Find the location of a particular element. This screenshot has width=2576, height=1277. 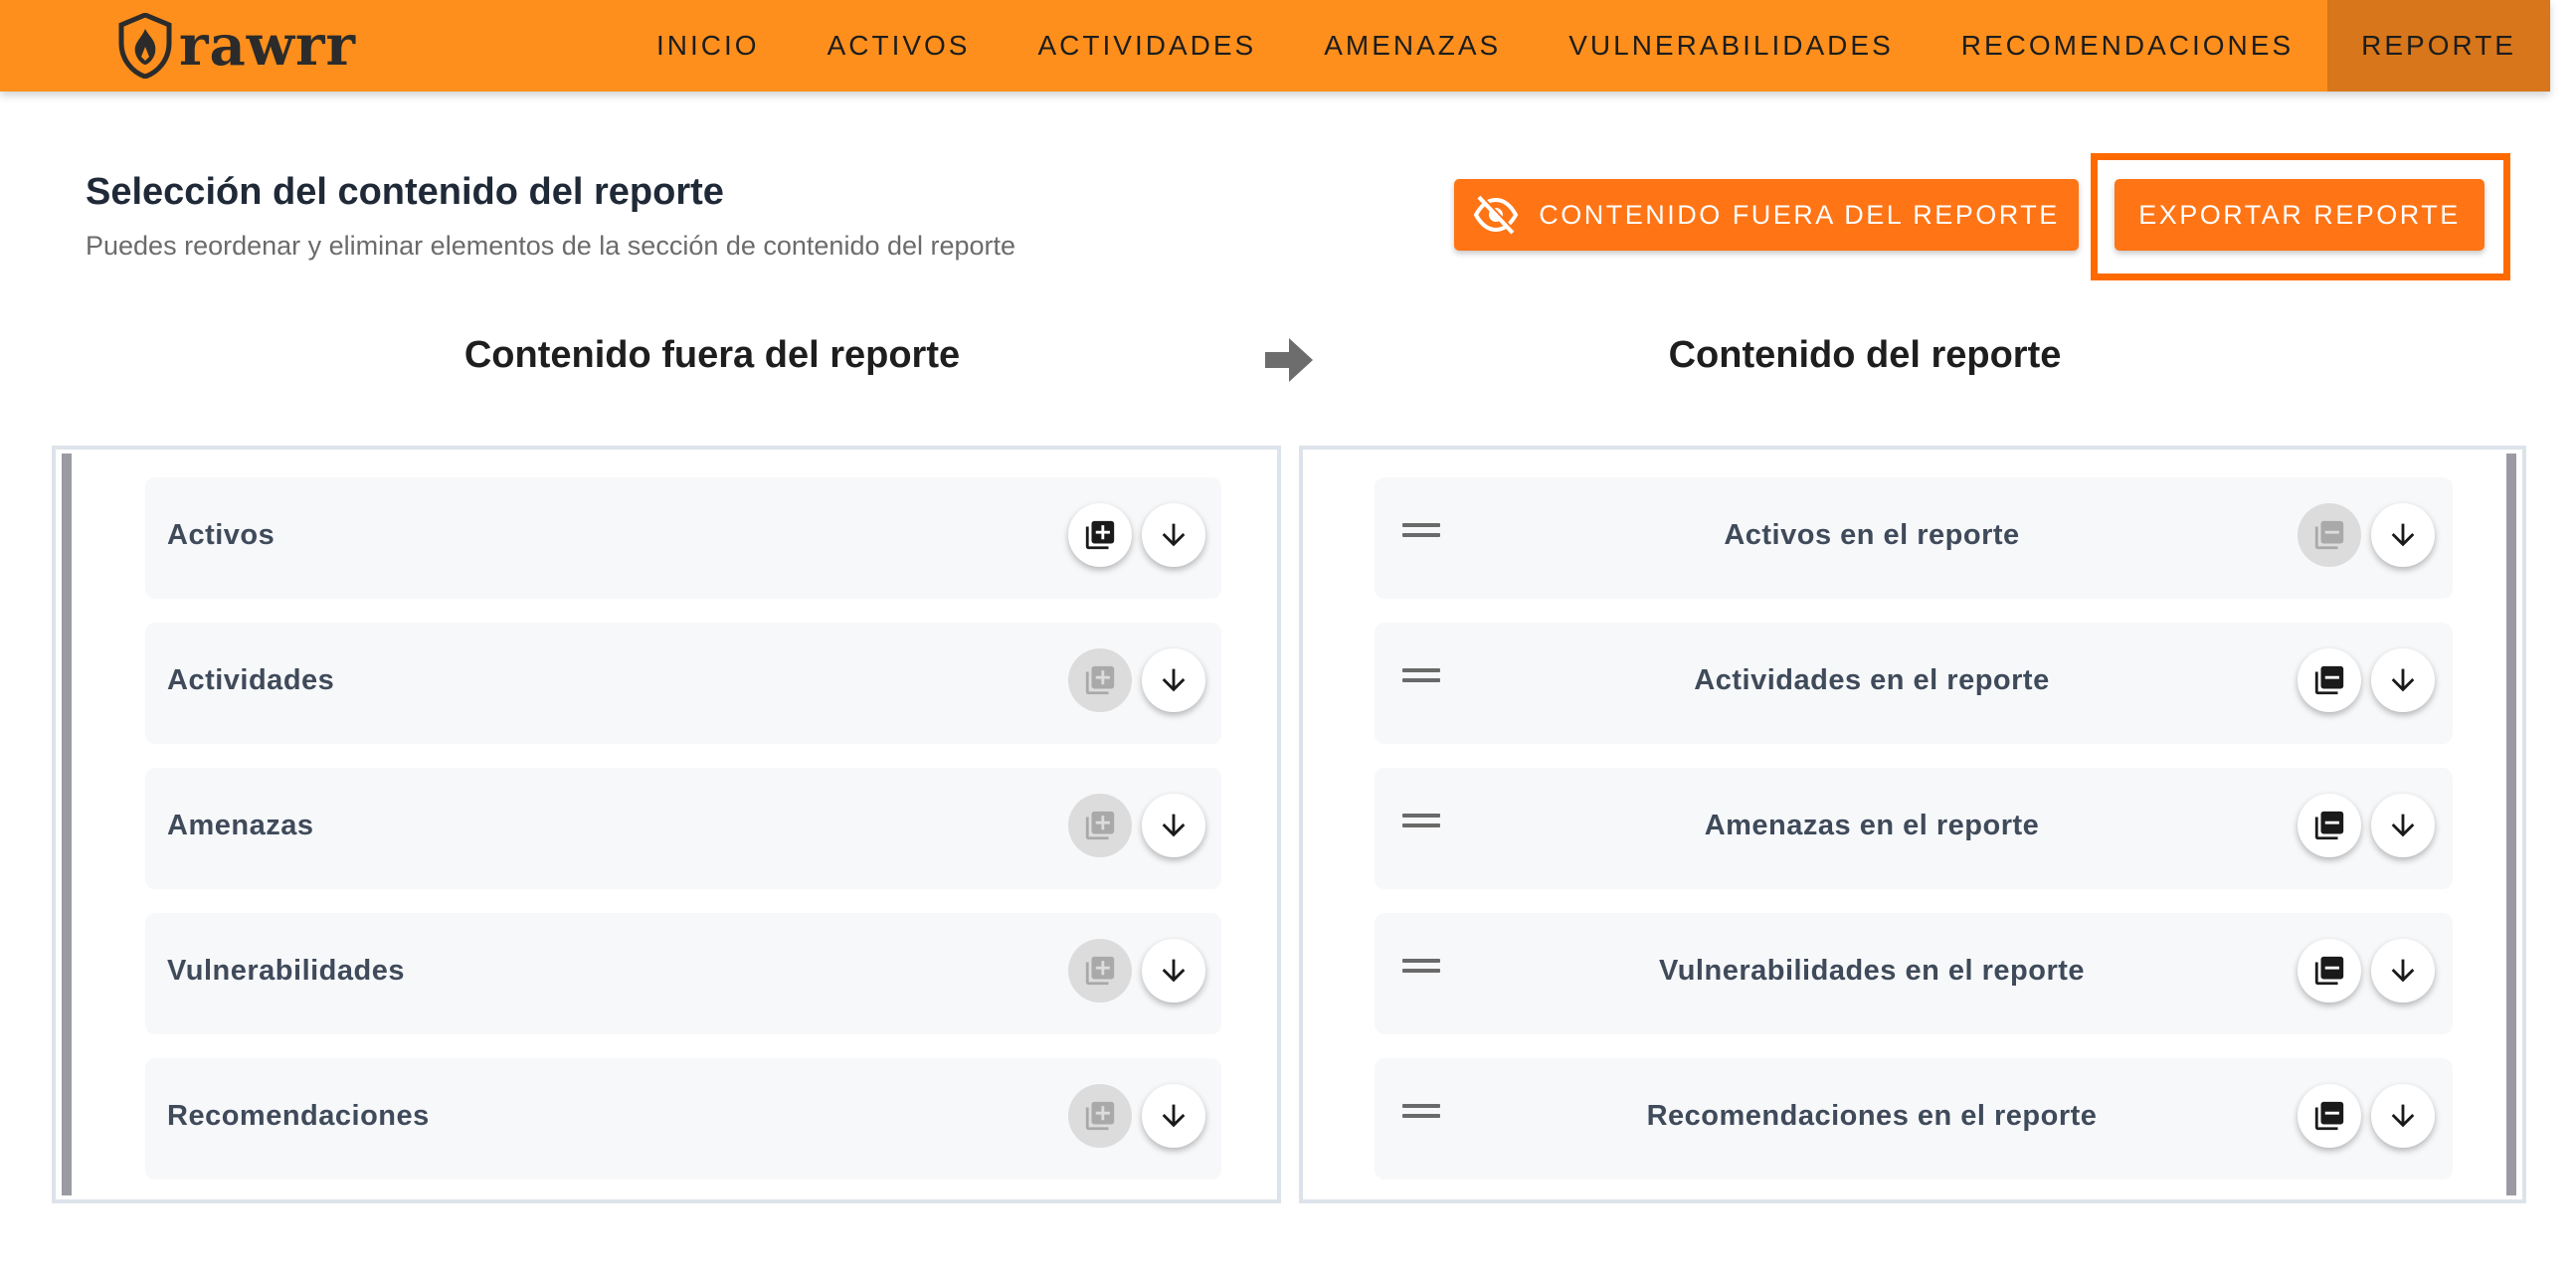

item-label: Amenazas en el reporte is located at coordinates (1872, 825).